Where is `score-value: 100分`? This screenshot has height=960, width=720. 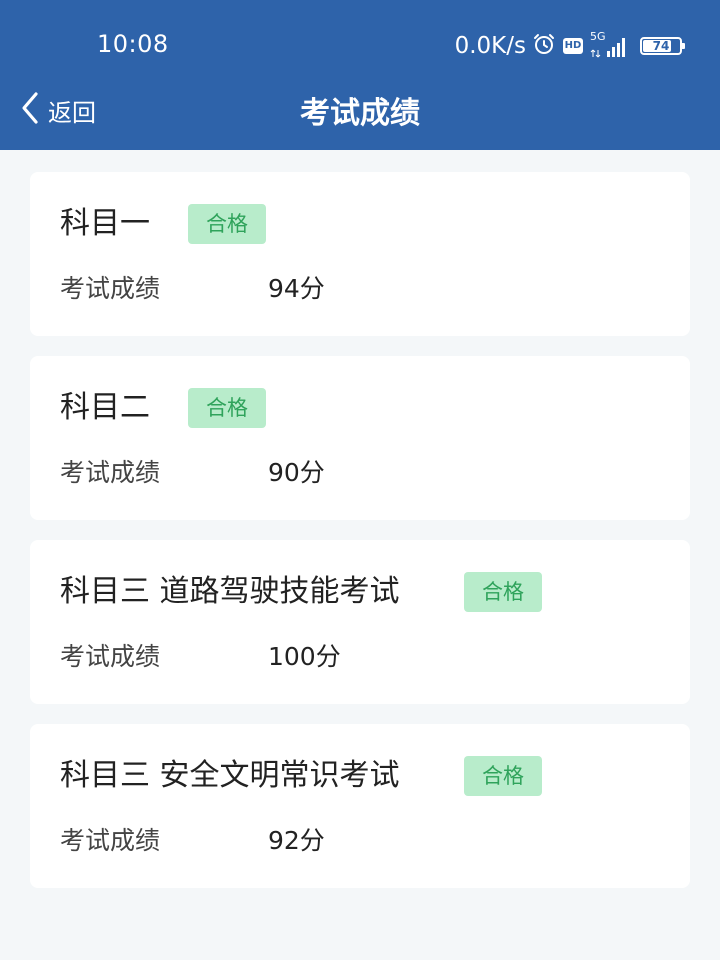 score-value: 100分 is located at coordinates (304, 656).